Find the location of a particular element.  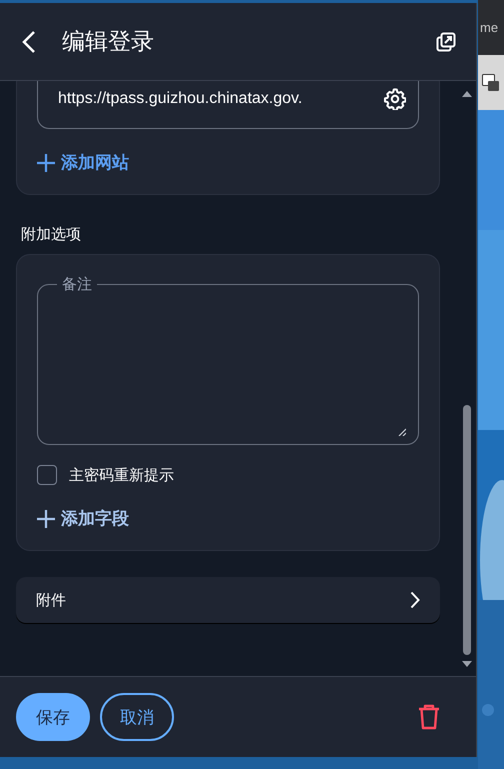

save-button: 保存 is located at coordinates (53, 717).